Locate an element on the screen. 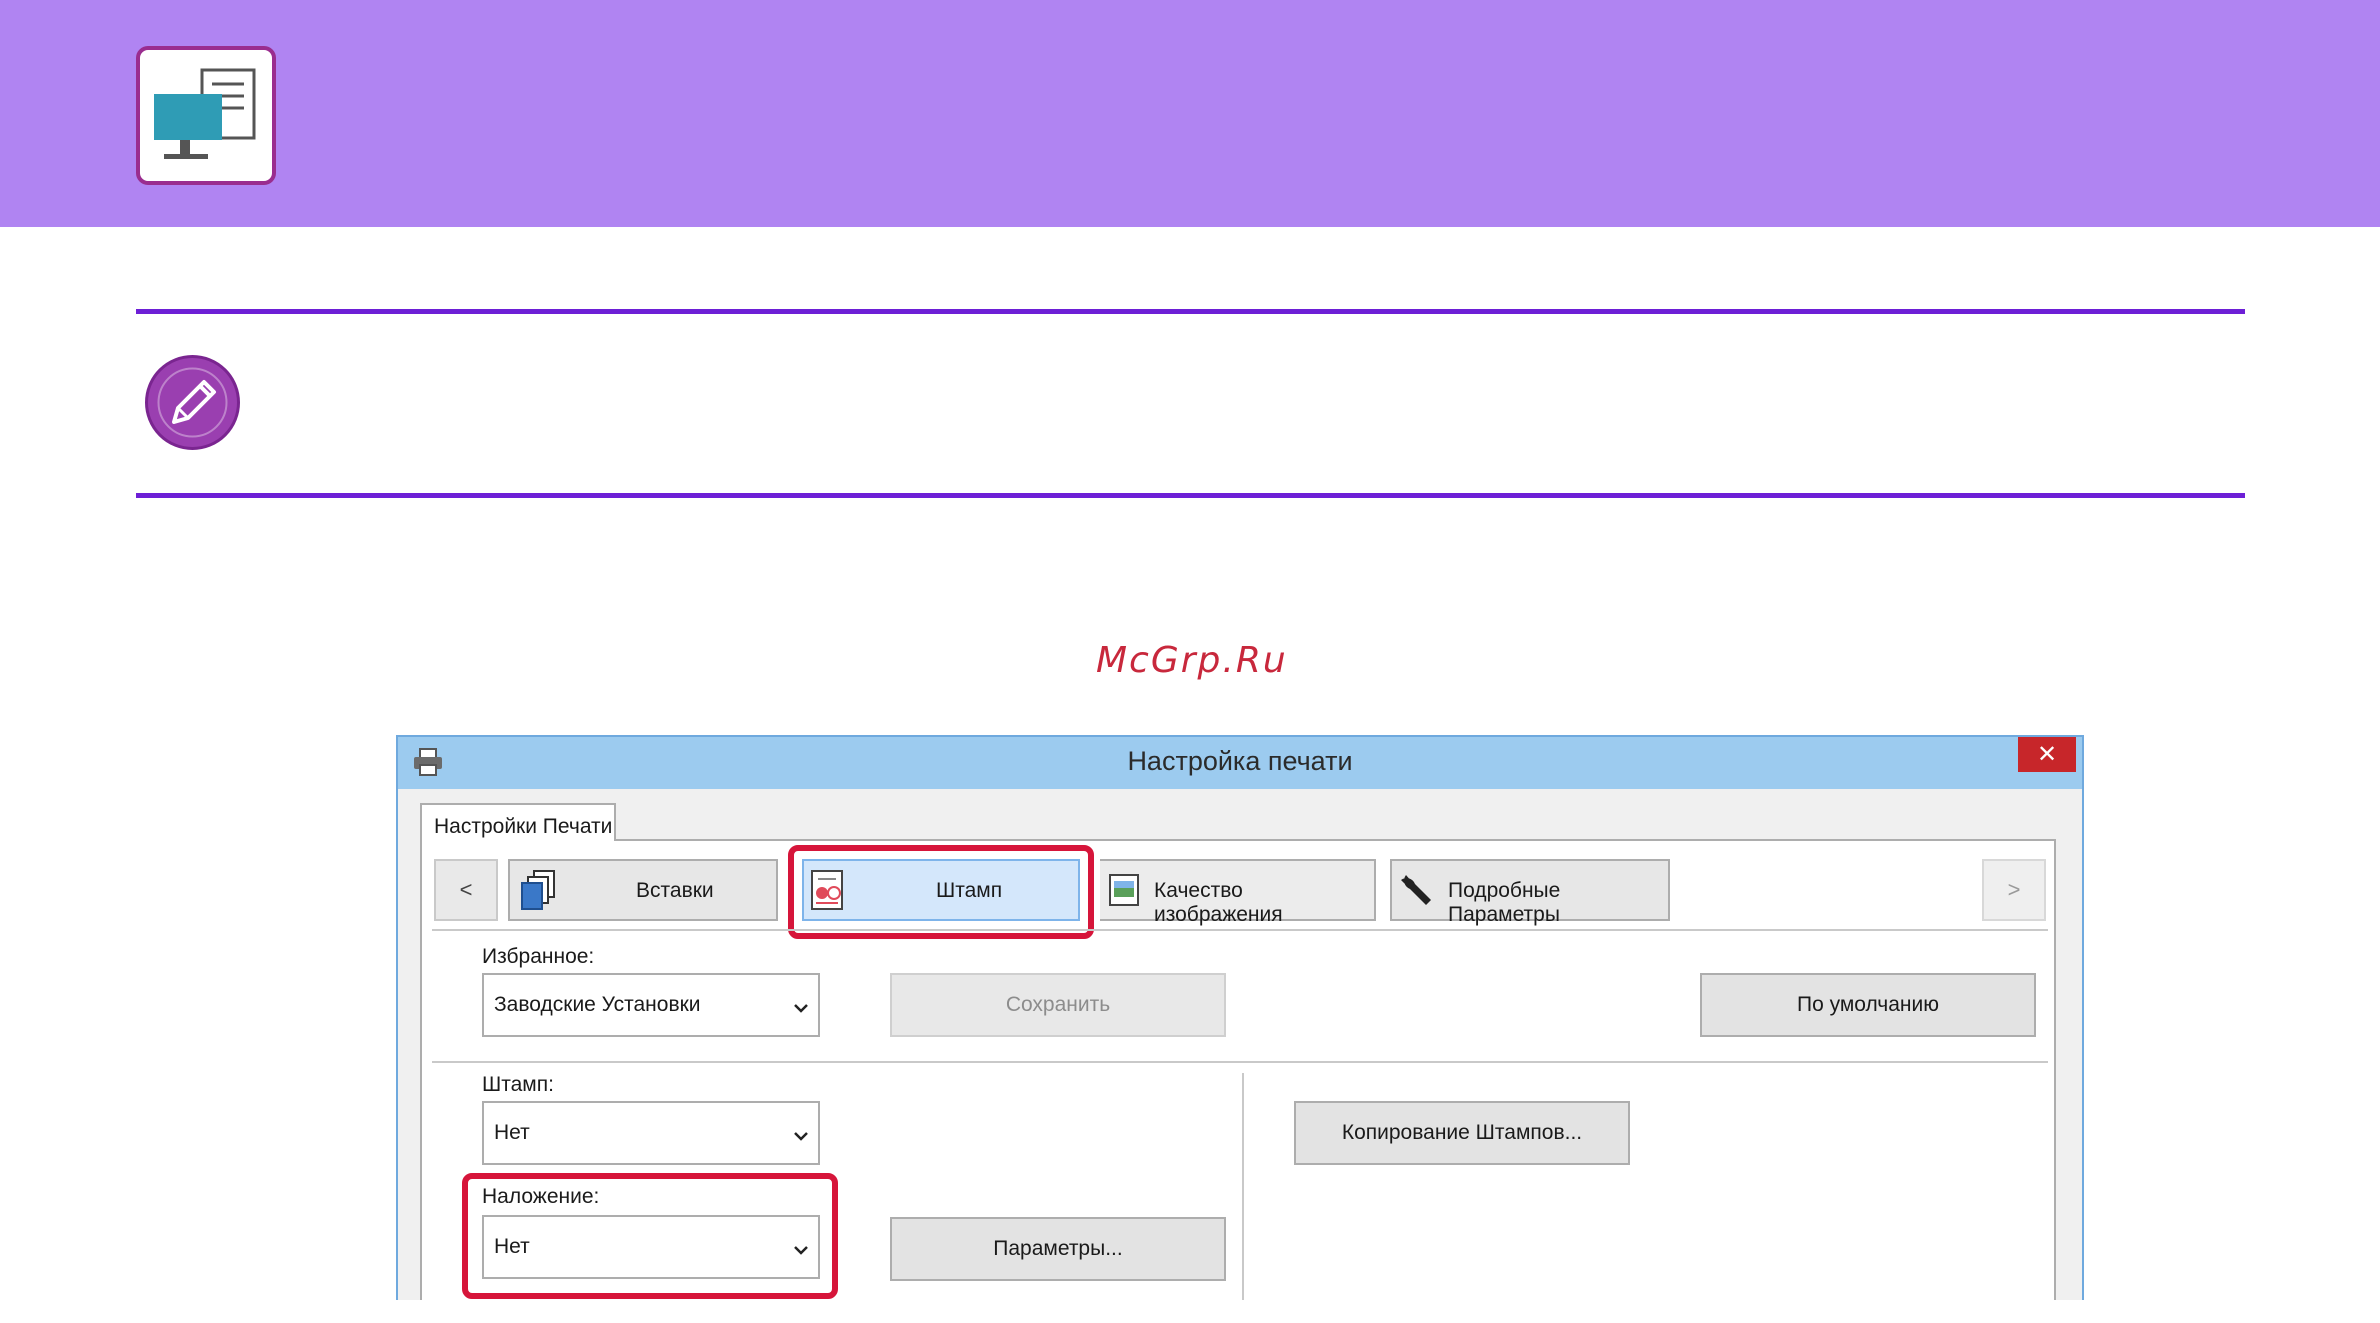  nav-prev-button: < is located at coordinates (466, 890).